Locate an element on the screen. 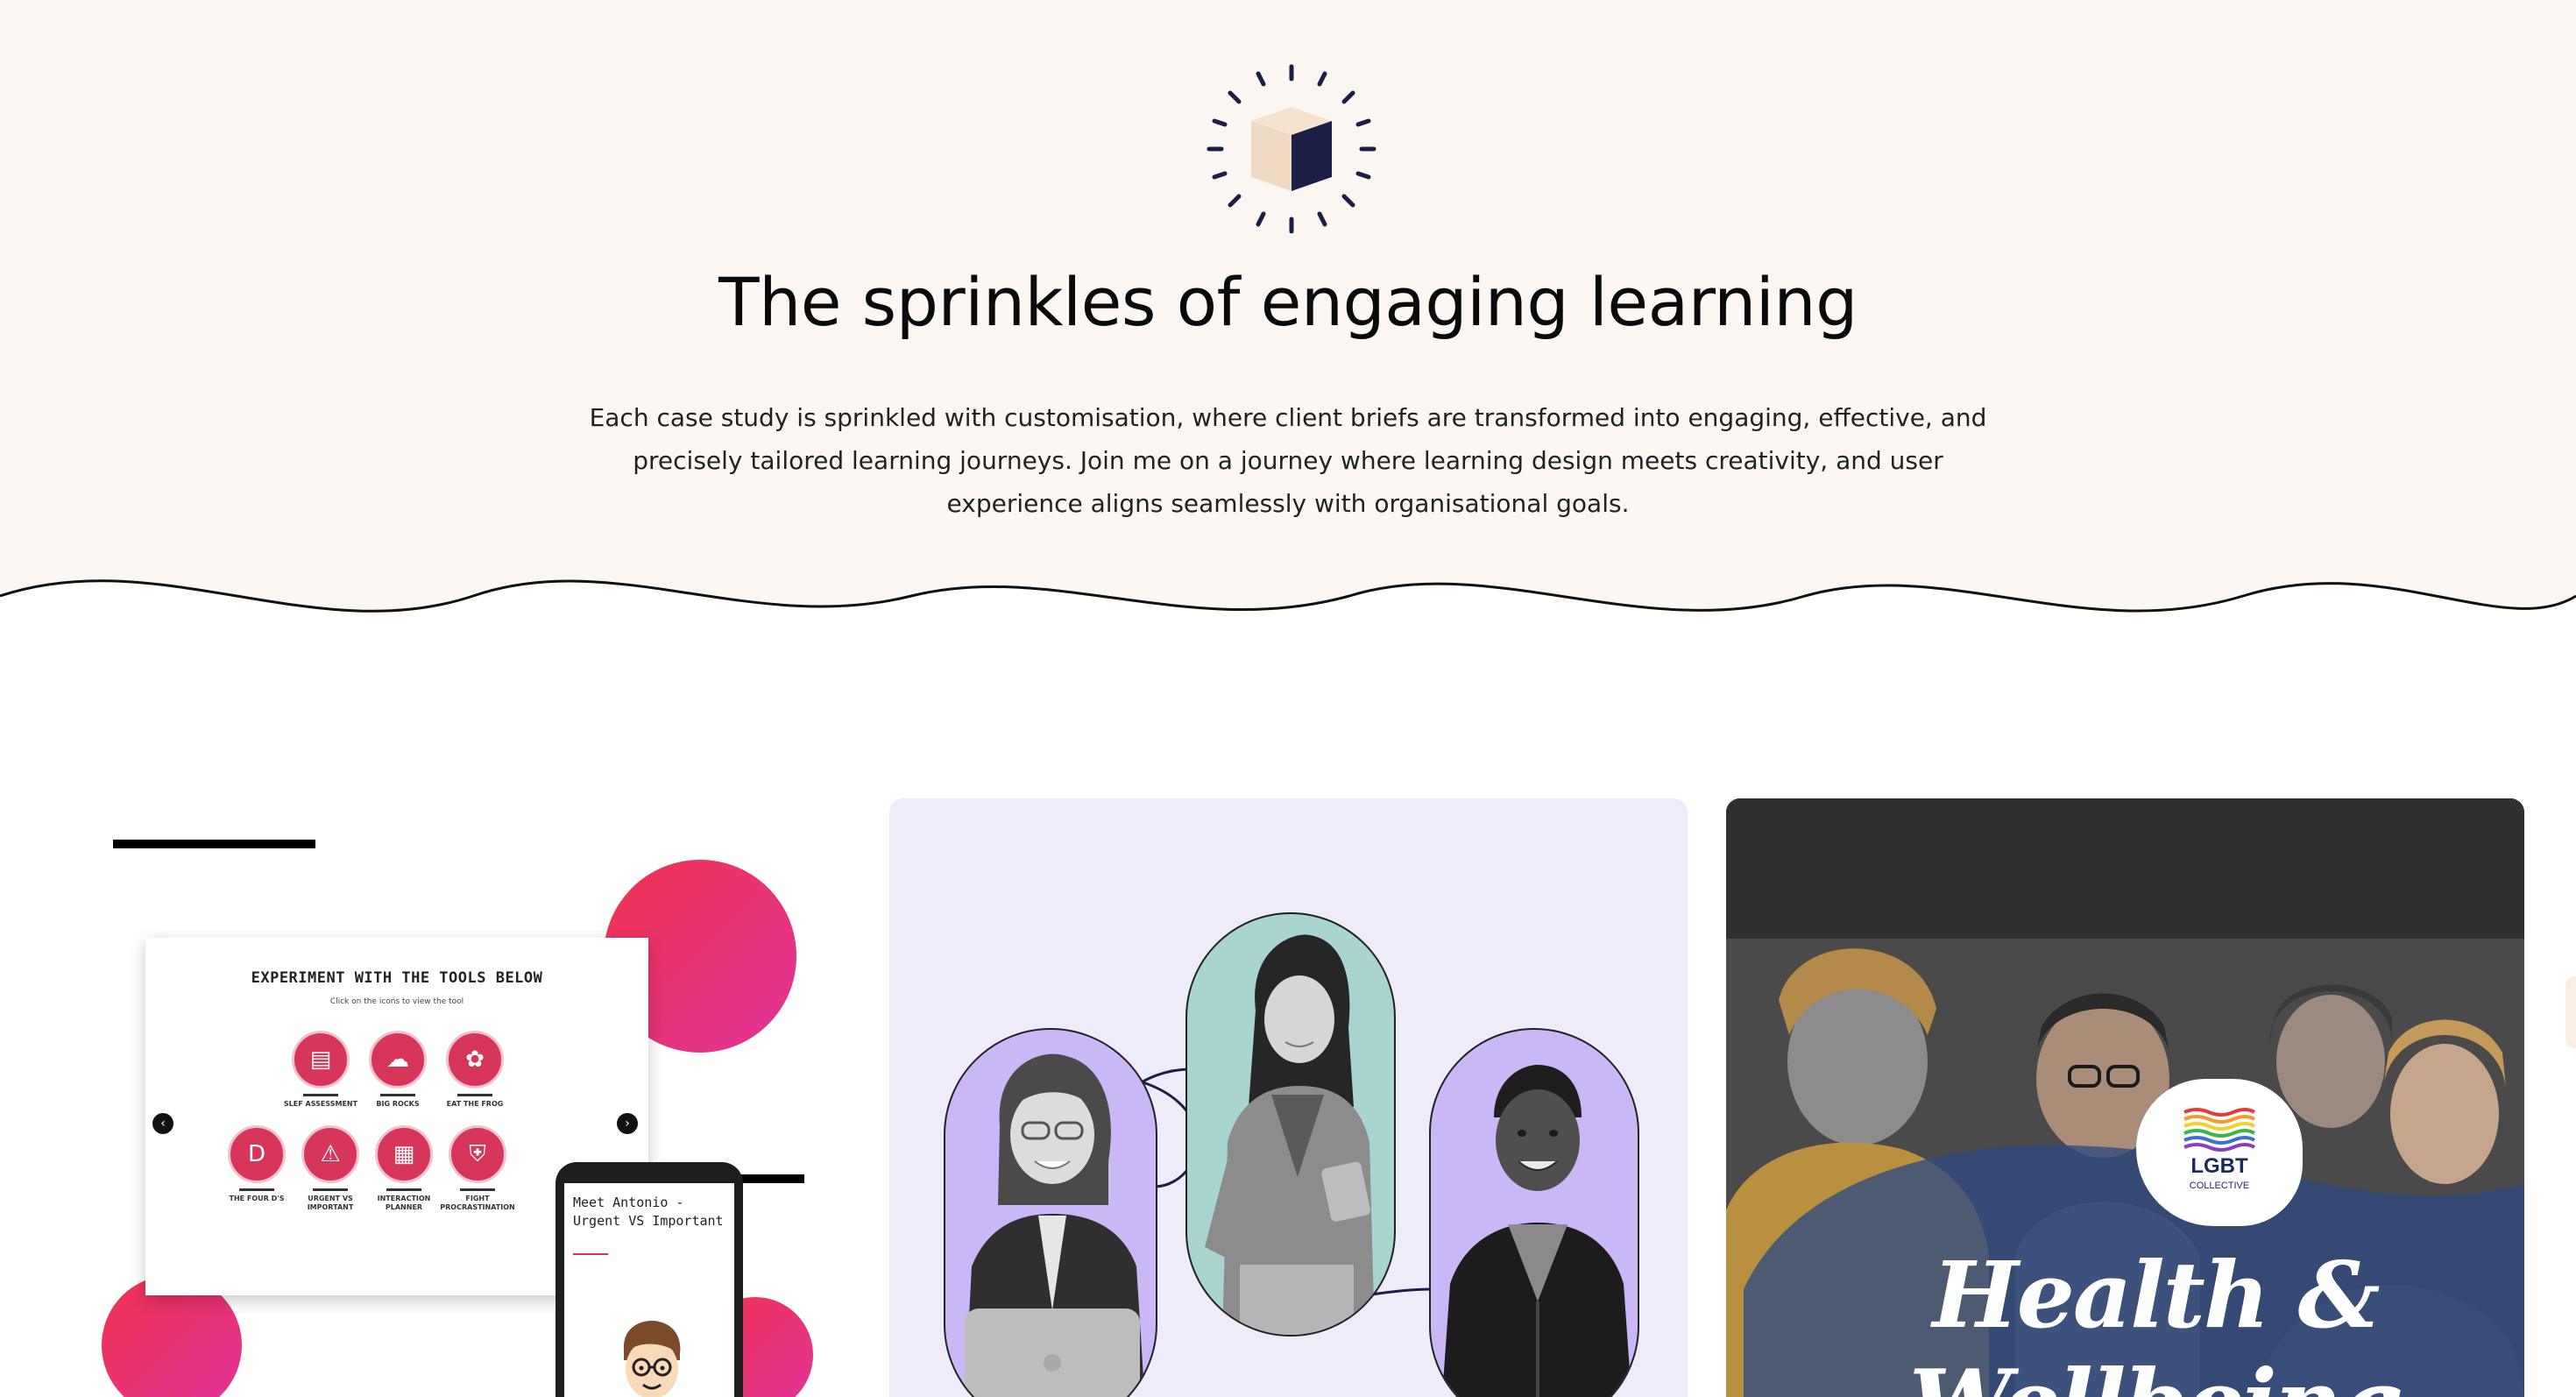  tool-label: BIG ROCKS is located at coordinates (398, 1104).